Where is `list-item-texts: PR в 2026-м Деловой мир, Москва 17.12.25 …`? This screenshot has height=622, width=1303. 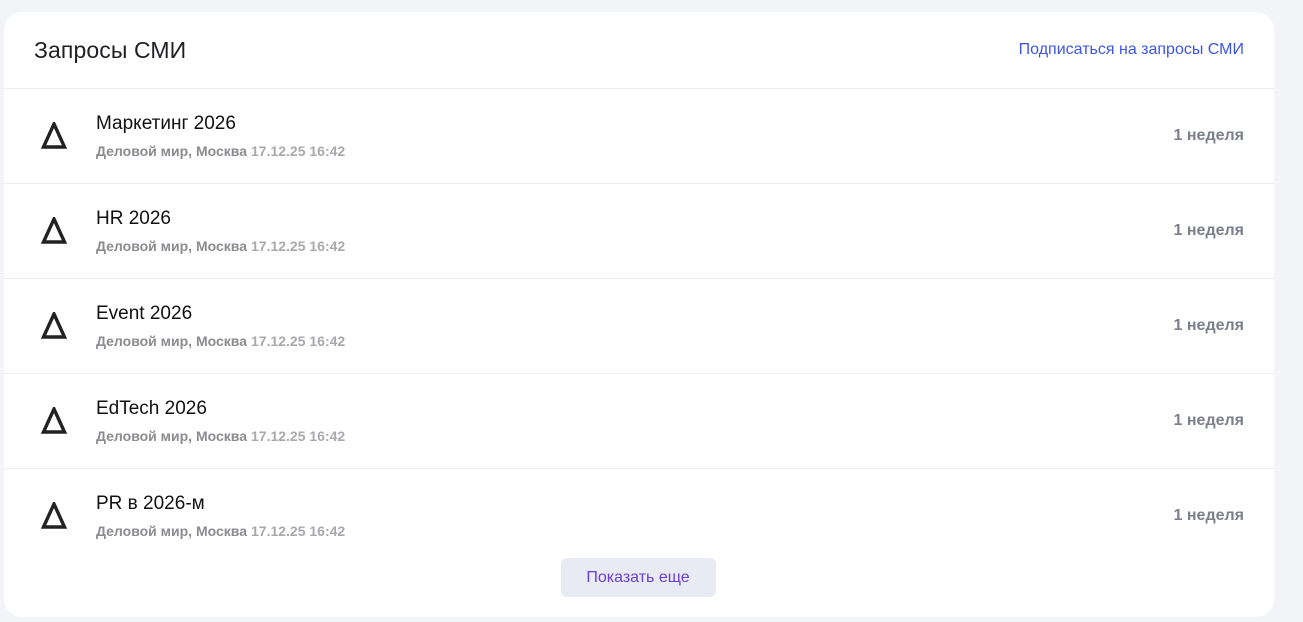 list-item-texts: PR в 2026-м Деловой мир, Москва 17.12.25 … is located at coordinates (685, 516).